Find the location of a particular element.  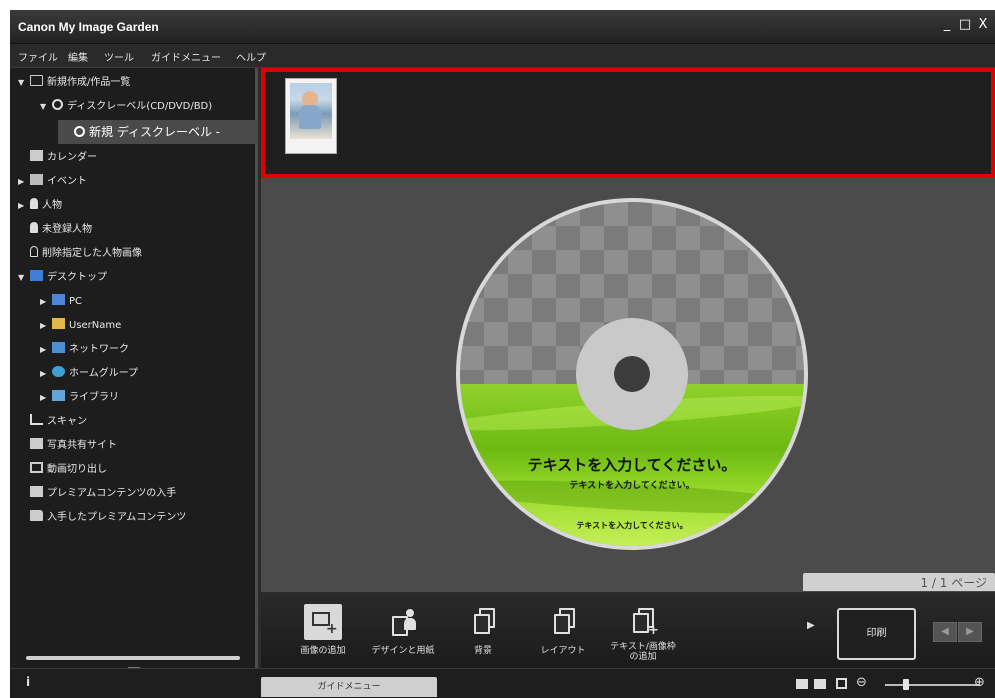

add-image-button: + 画像の追加 is located at coordinates (323, 631).